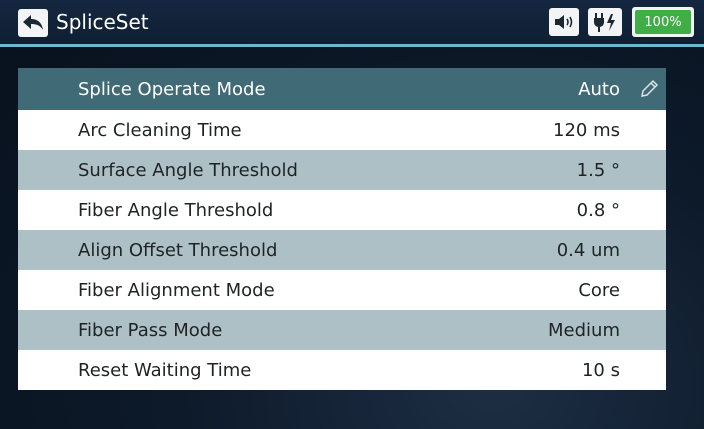  I want to click on setting-value: Auto, so click(599, 89).